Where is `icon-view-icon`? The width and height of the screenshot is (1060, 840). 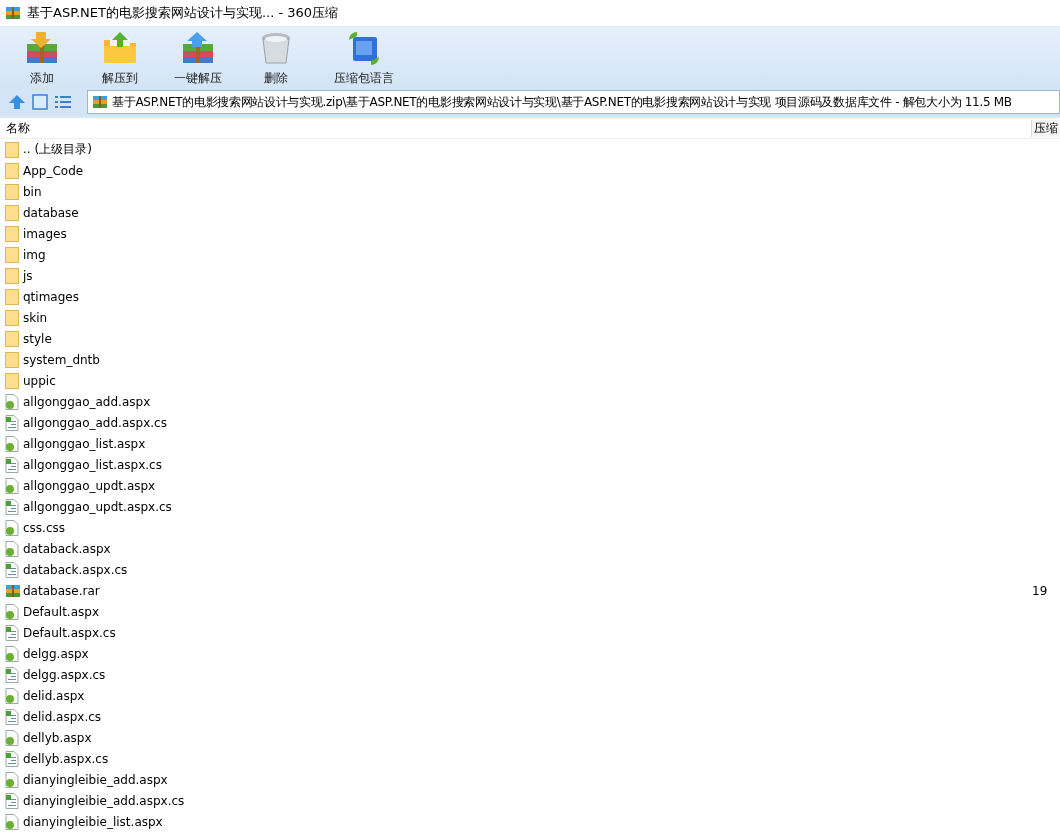
icon-view-icon is located at coordinates (40, 102).